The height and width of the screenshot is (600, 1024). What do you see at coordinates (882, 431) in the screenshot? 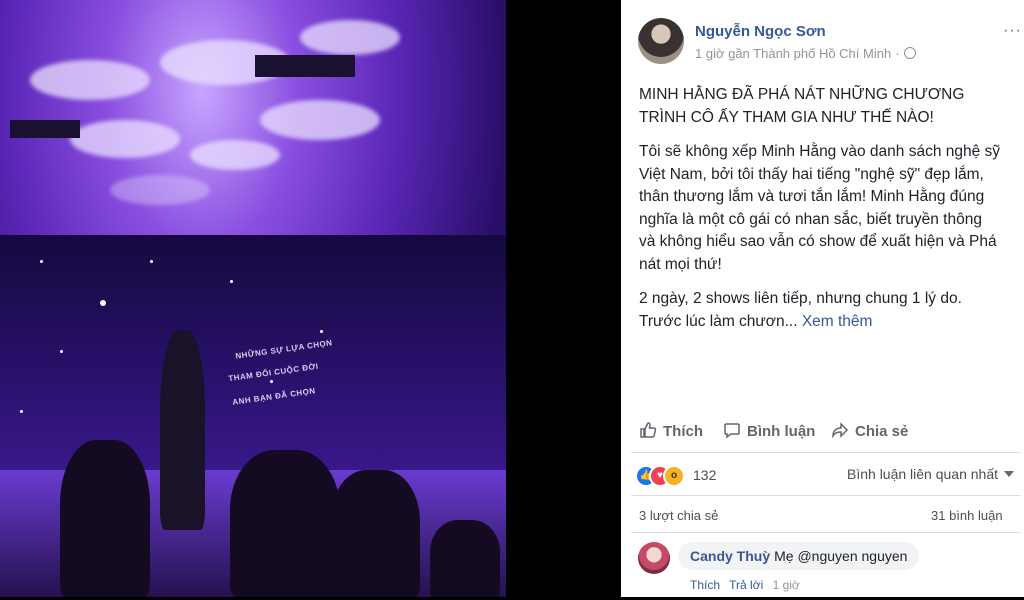
I see `share-label: Chia sẻ` at bounding box center [882, 431].